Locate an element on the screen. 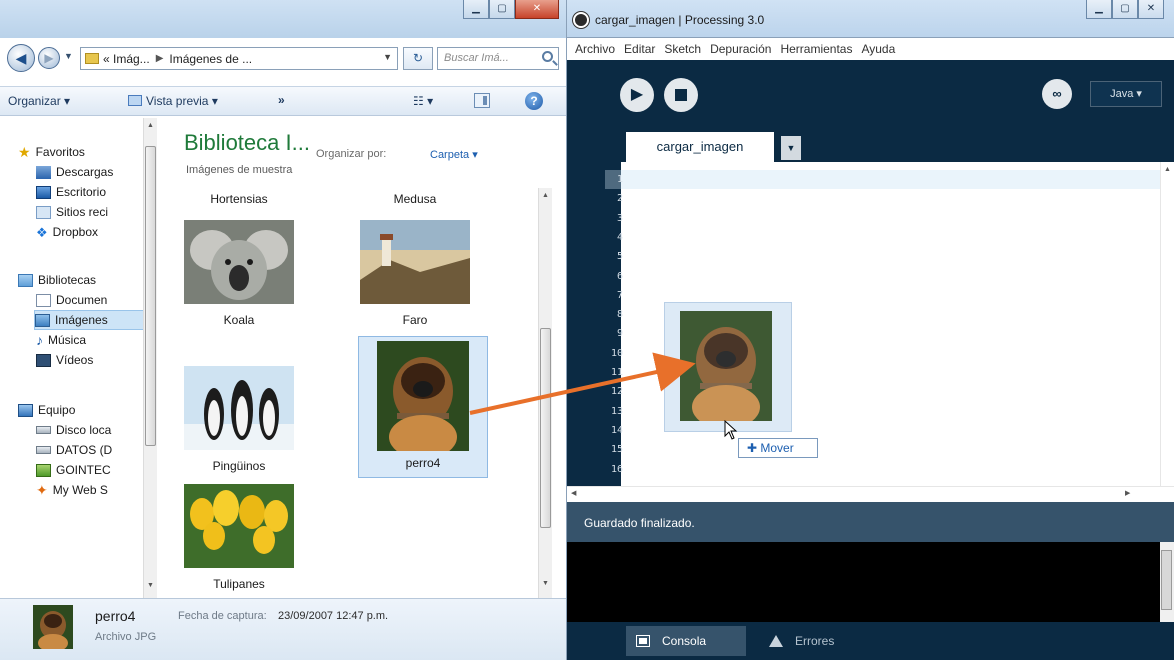  menu-archivo: Archivo is located at coordinates (595, 49).